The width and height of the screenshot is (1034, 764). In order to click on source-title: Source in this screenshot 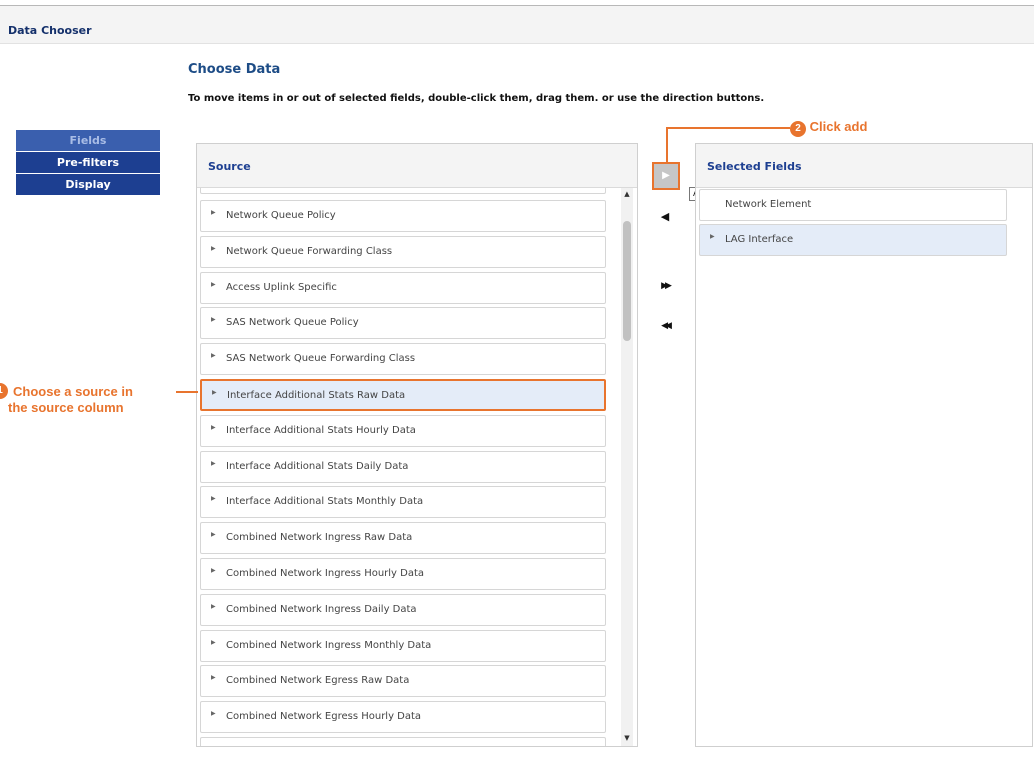, I will do `click(229, 166)`.